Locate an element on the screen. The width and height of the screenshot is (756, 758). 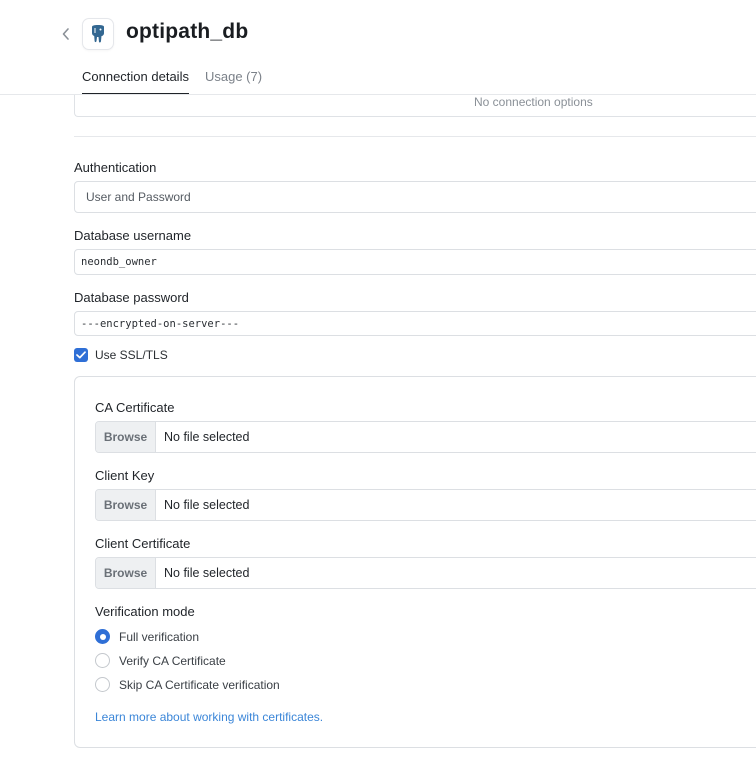
check-icon is located at coordinates (81, 355).